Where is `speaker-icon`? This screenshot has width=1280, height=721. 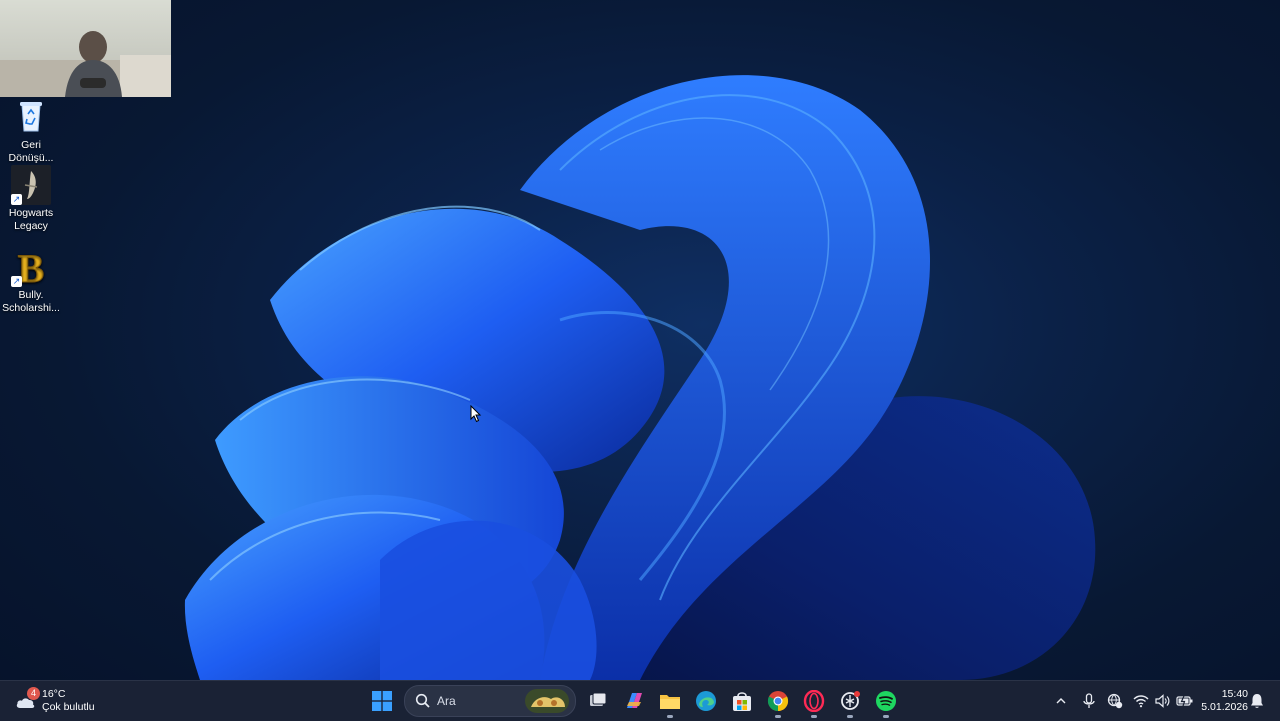 speaker-icon is located at coordinates (1162, 701).